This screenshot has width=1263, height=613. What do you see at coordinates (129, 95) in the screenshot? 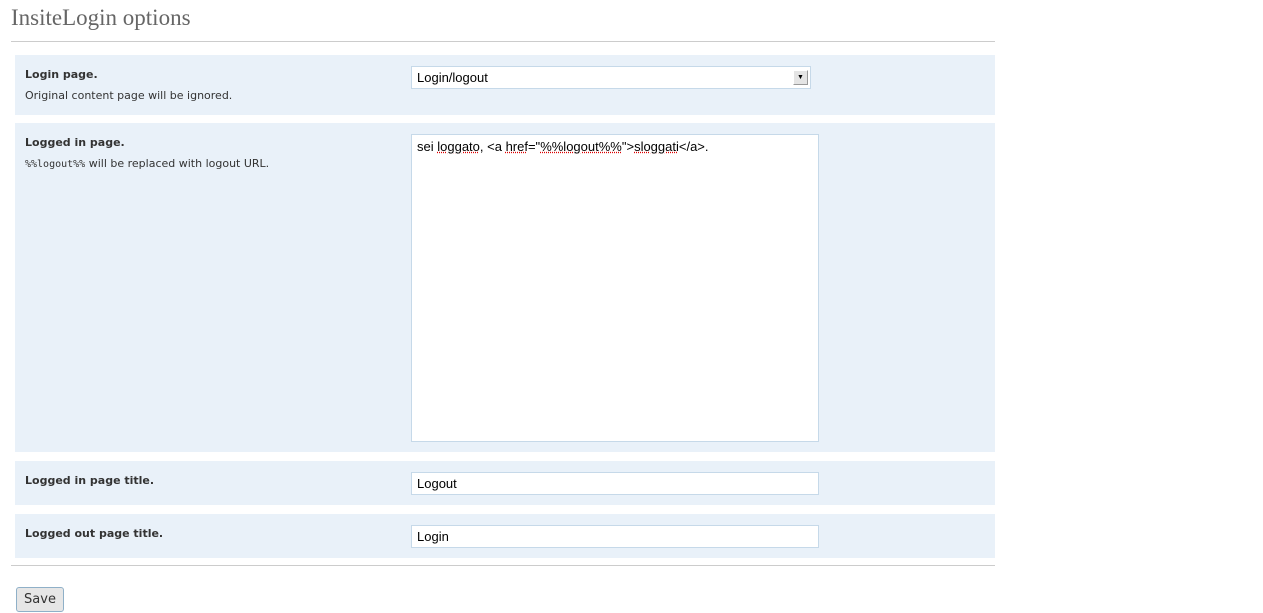
I see `login-page-description: Original content page will be ignored.` at bounding box center [129, 95].